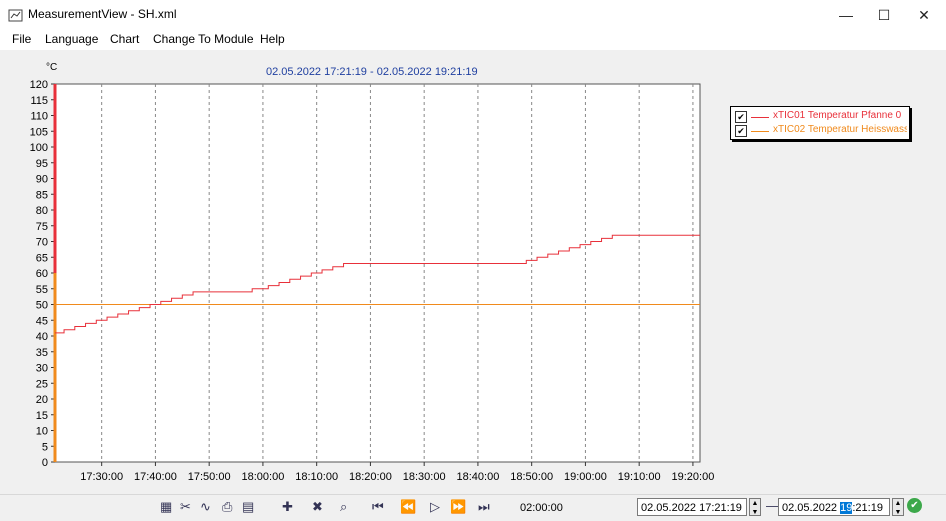 The height and width of the screenshot is (521, 946). Describe the element at coordinates (378, 507) in the screenshot. I see `first-icon: ⏮` at that location.